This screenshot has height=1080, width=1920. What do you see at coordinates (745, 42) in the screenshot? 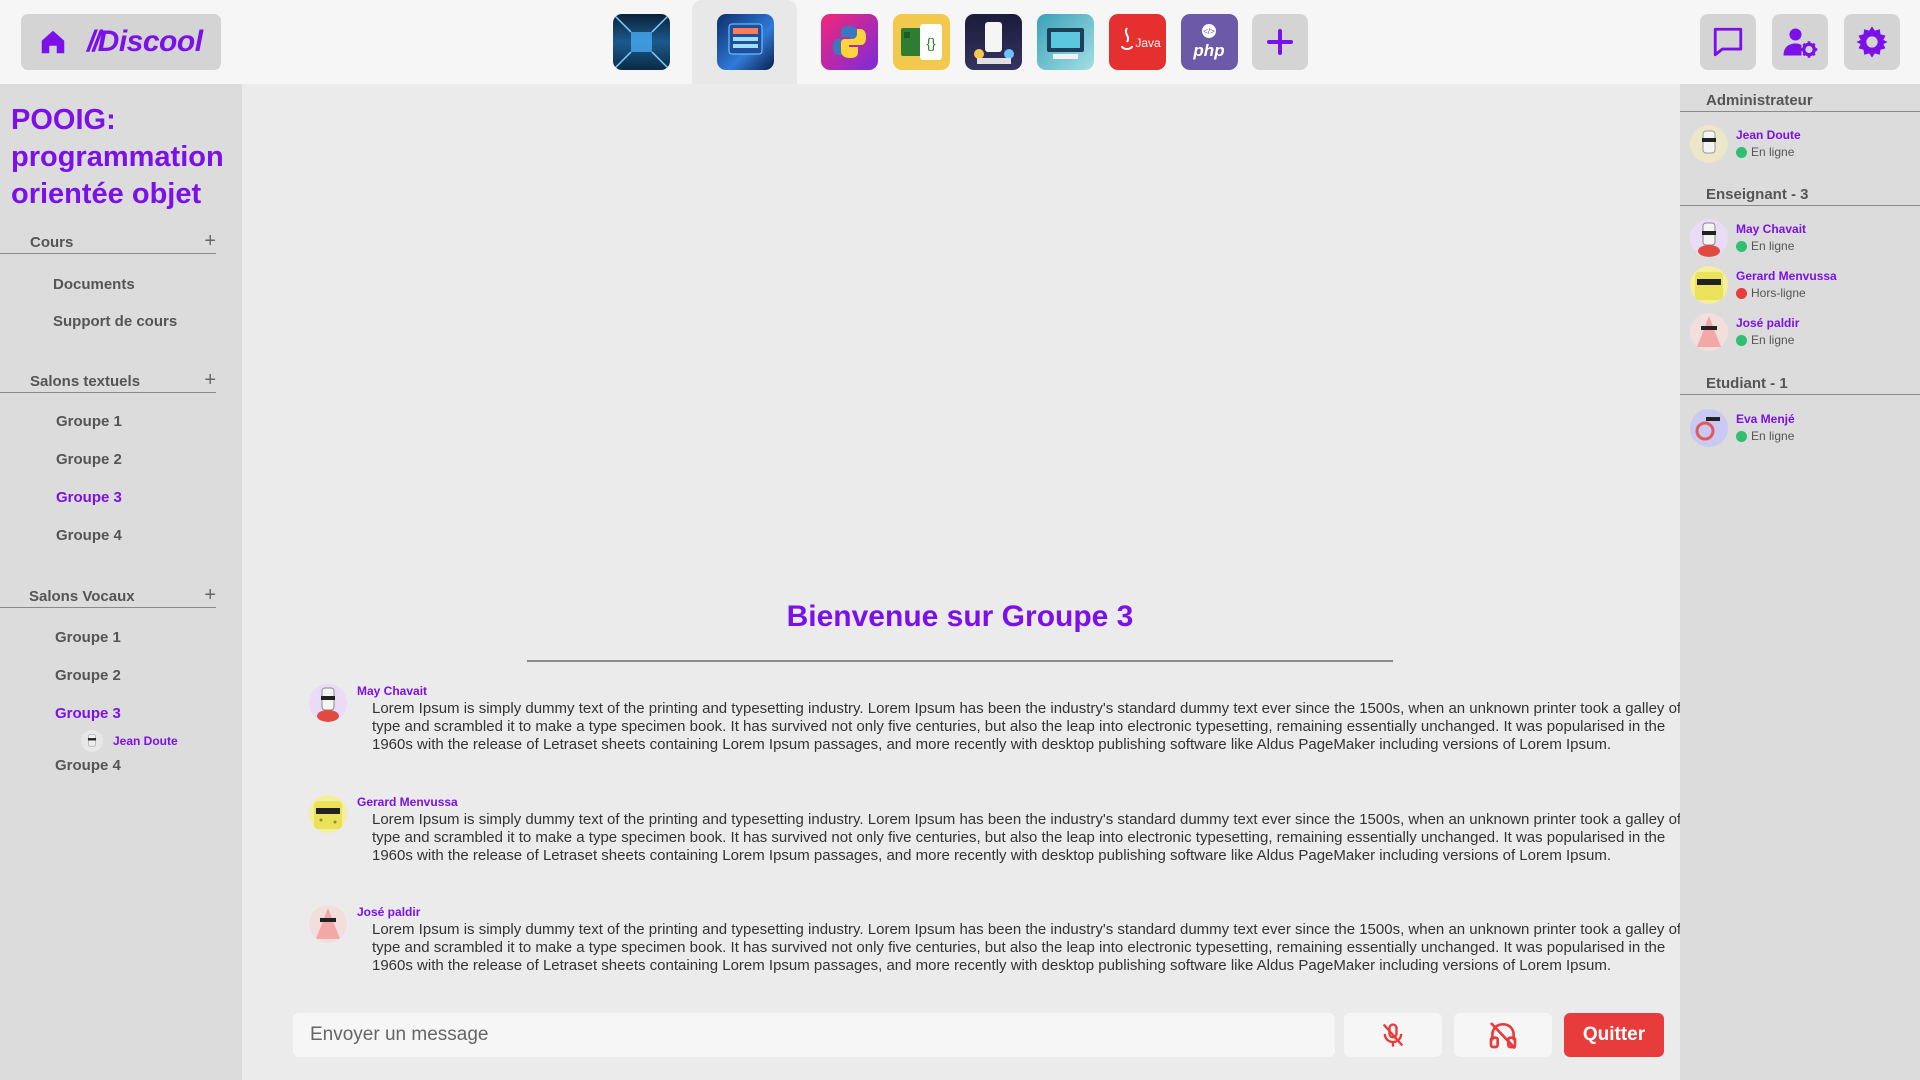
I see `server-datacenter-icon` at bounding box center [745, 42].